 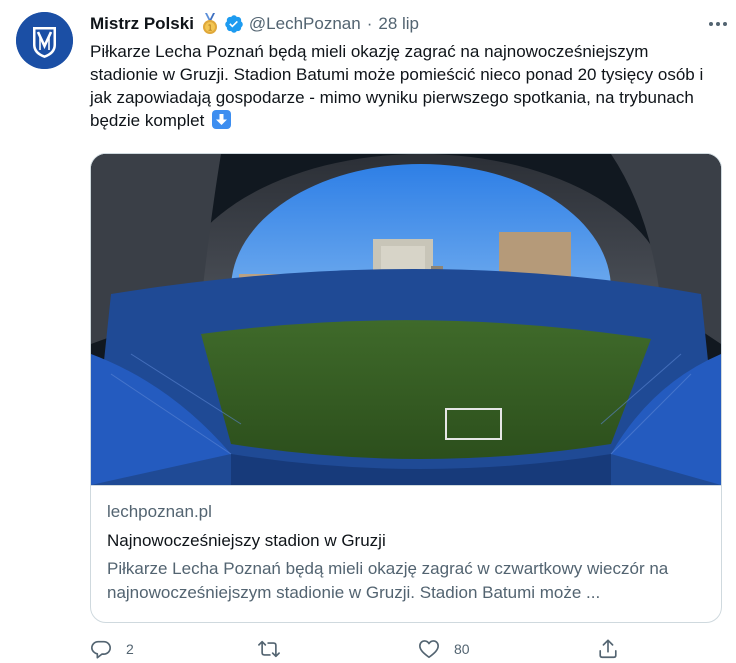 I want to click on svg-text: 1, so click(x=209, y=28).